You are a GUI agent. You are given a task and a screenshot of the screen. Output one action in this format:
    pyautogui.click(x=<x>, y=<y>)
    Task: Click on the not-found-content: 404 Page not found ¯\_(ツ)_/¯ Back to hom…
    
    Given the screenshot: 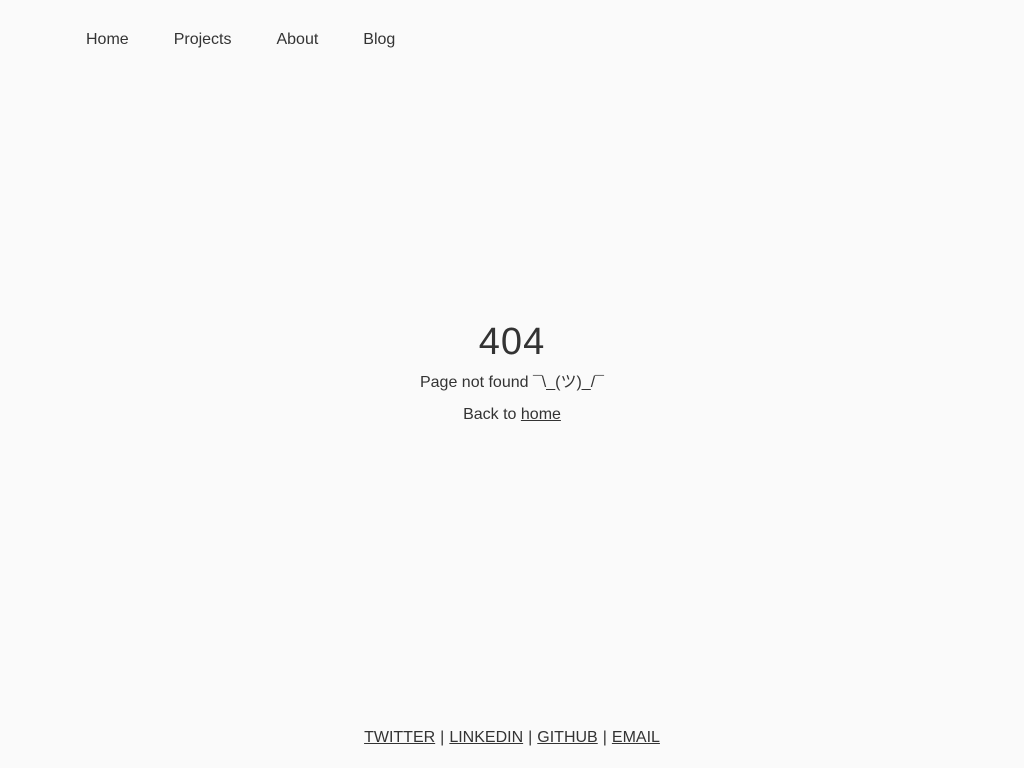 What is the action you would take?
    pyautogui.click(x=512, y=372)
    